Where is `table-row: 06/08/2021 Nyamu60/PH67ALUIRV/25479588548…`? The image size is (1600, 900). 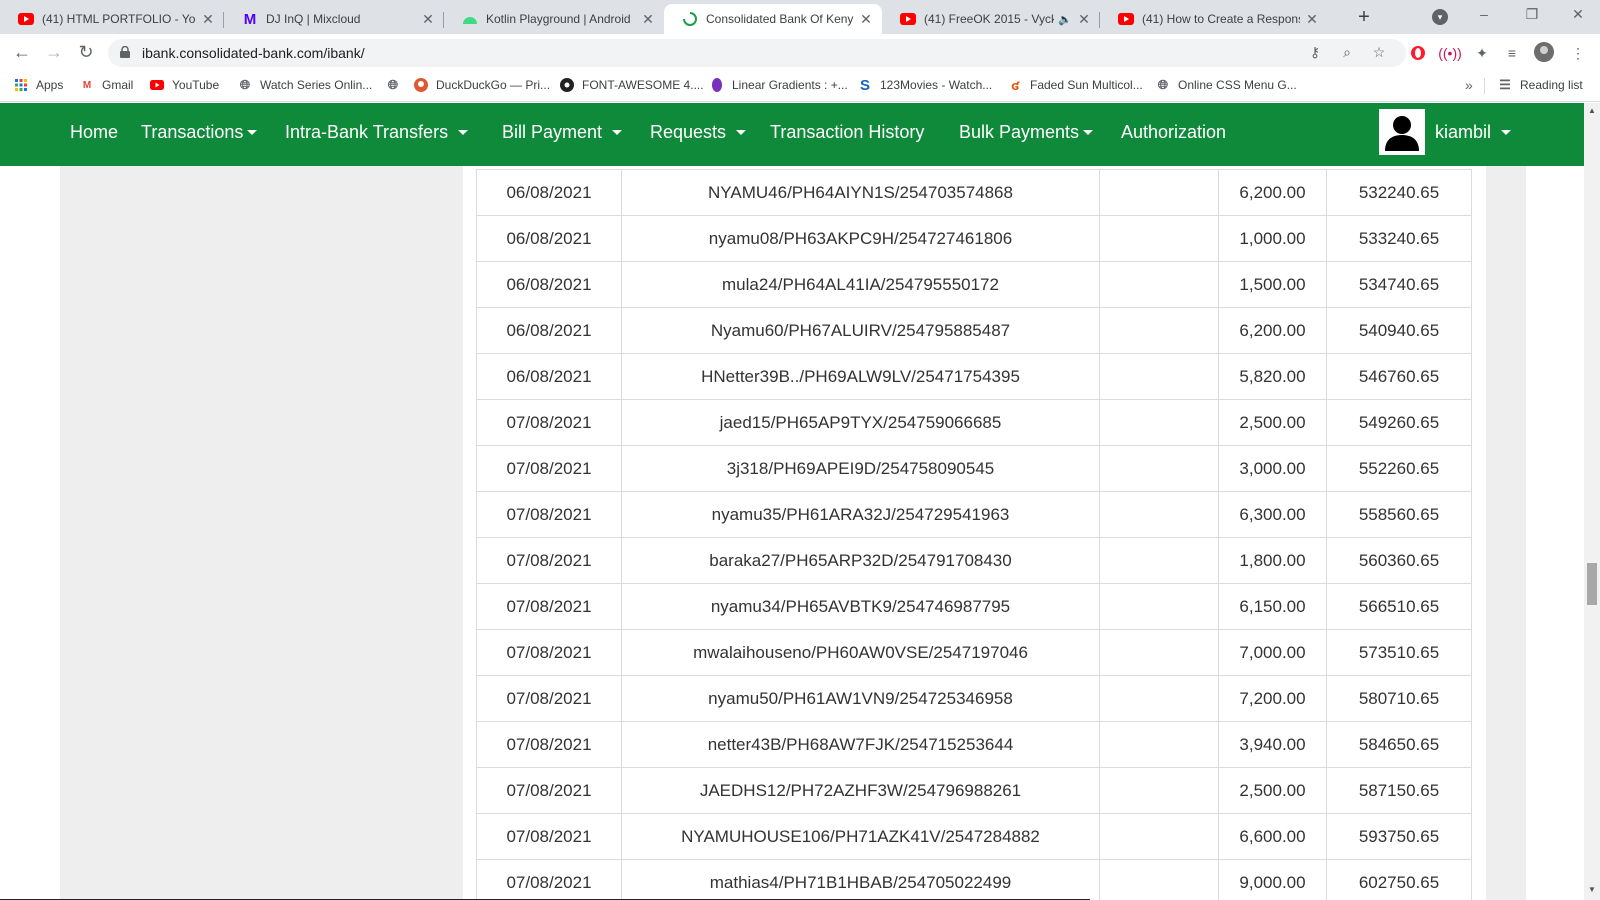 table-row: 06/08/2021 Nyamu60/PH67ALUIRV/25479588548… is located at coordinates (974, 330).